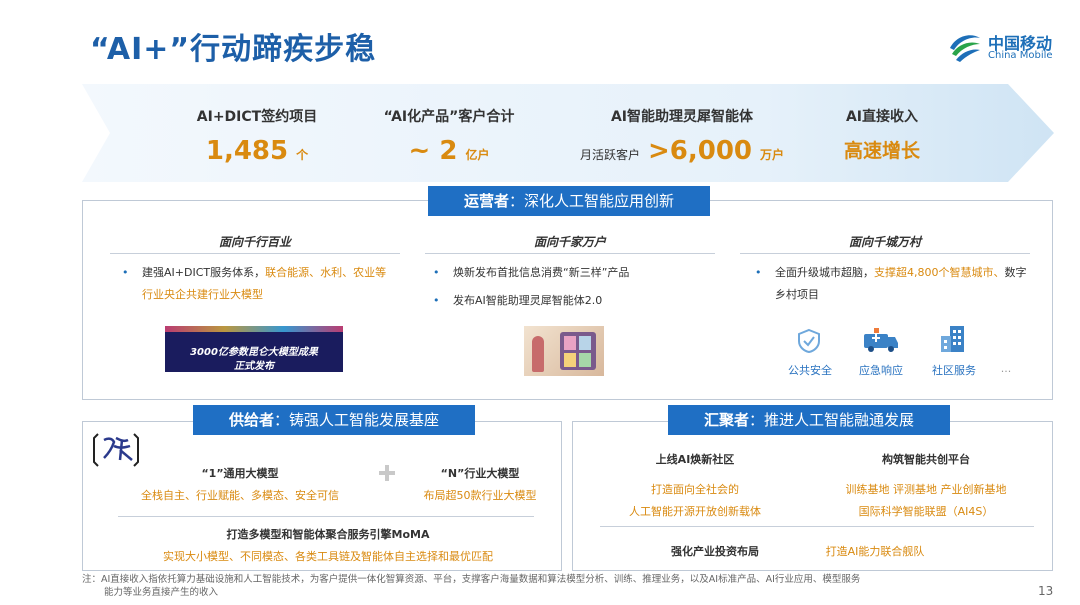 The width and height of the screenshot is (1080, 605). I want to click on bullet-highlight: 支撑超4,800个智慧城市、, so click(939, 272).